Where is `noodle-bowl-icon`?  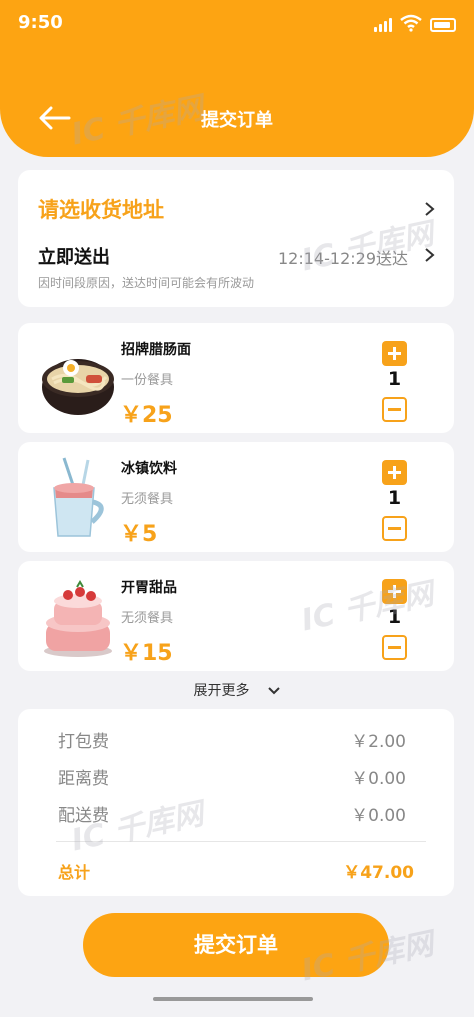
noodle-bowl-icon is located at coordinates (78, 387).